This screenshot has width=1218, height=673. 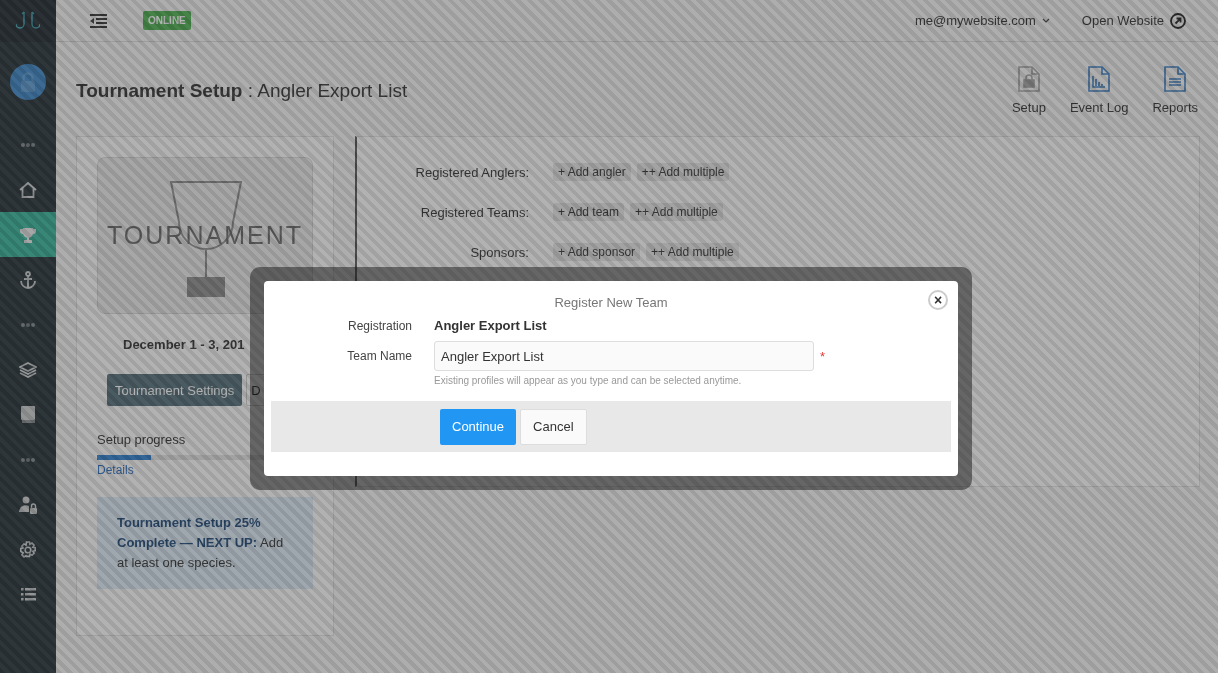 I want to click on row-label: Sponsors:, so click(x=499, y=252).